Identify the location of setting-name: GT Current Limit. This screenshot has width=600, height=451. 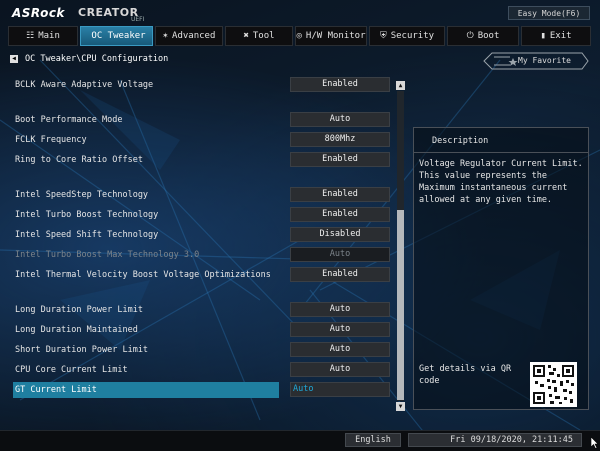
(56, 390).